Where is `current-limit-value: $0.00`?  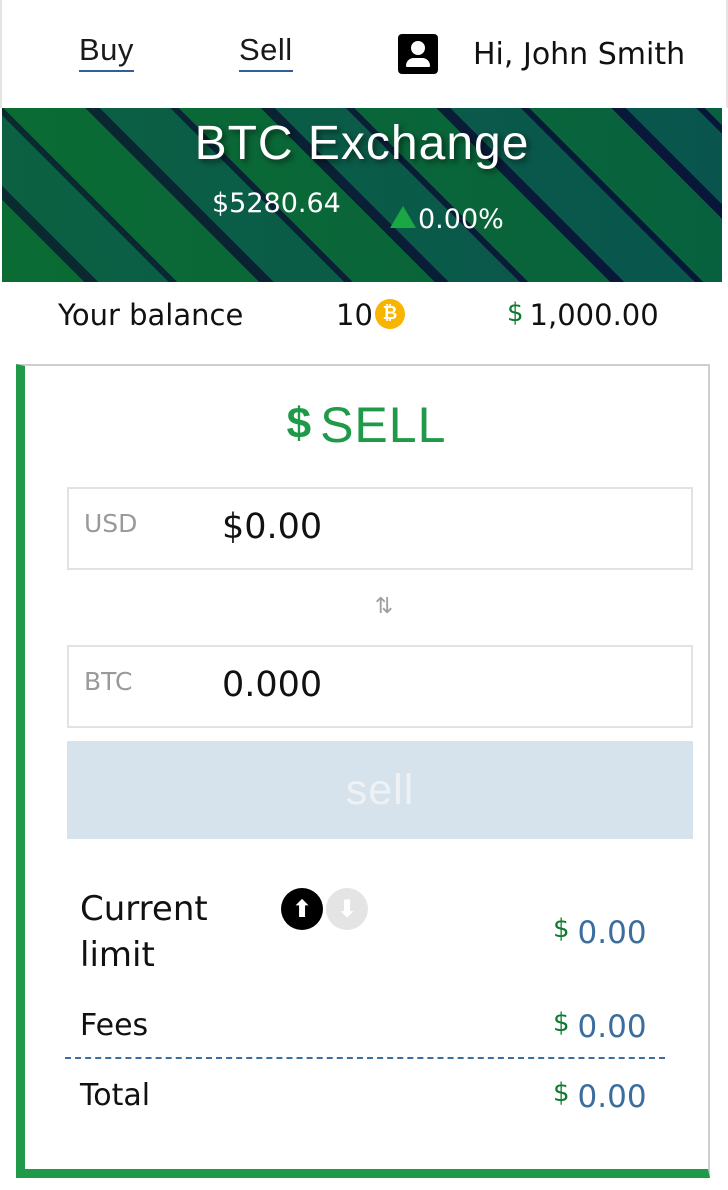 current-limit-value: $0.00 is located at coordinates (600, 931).